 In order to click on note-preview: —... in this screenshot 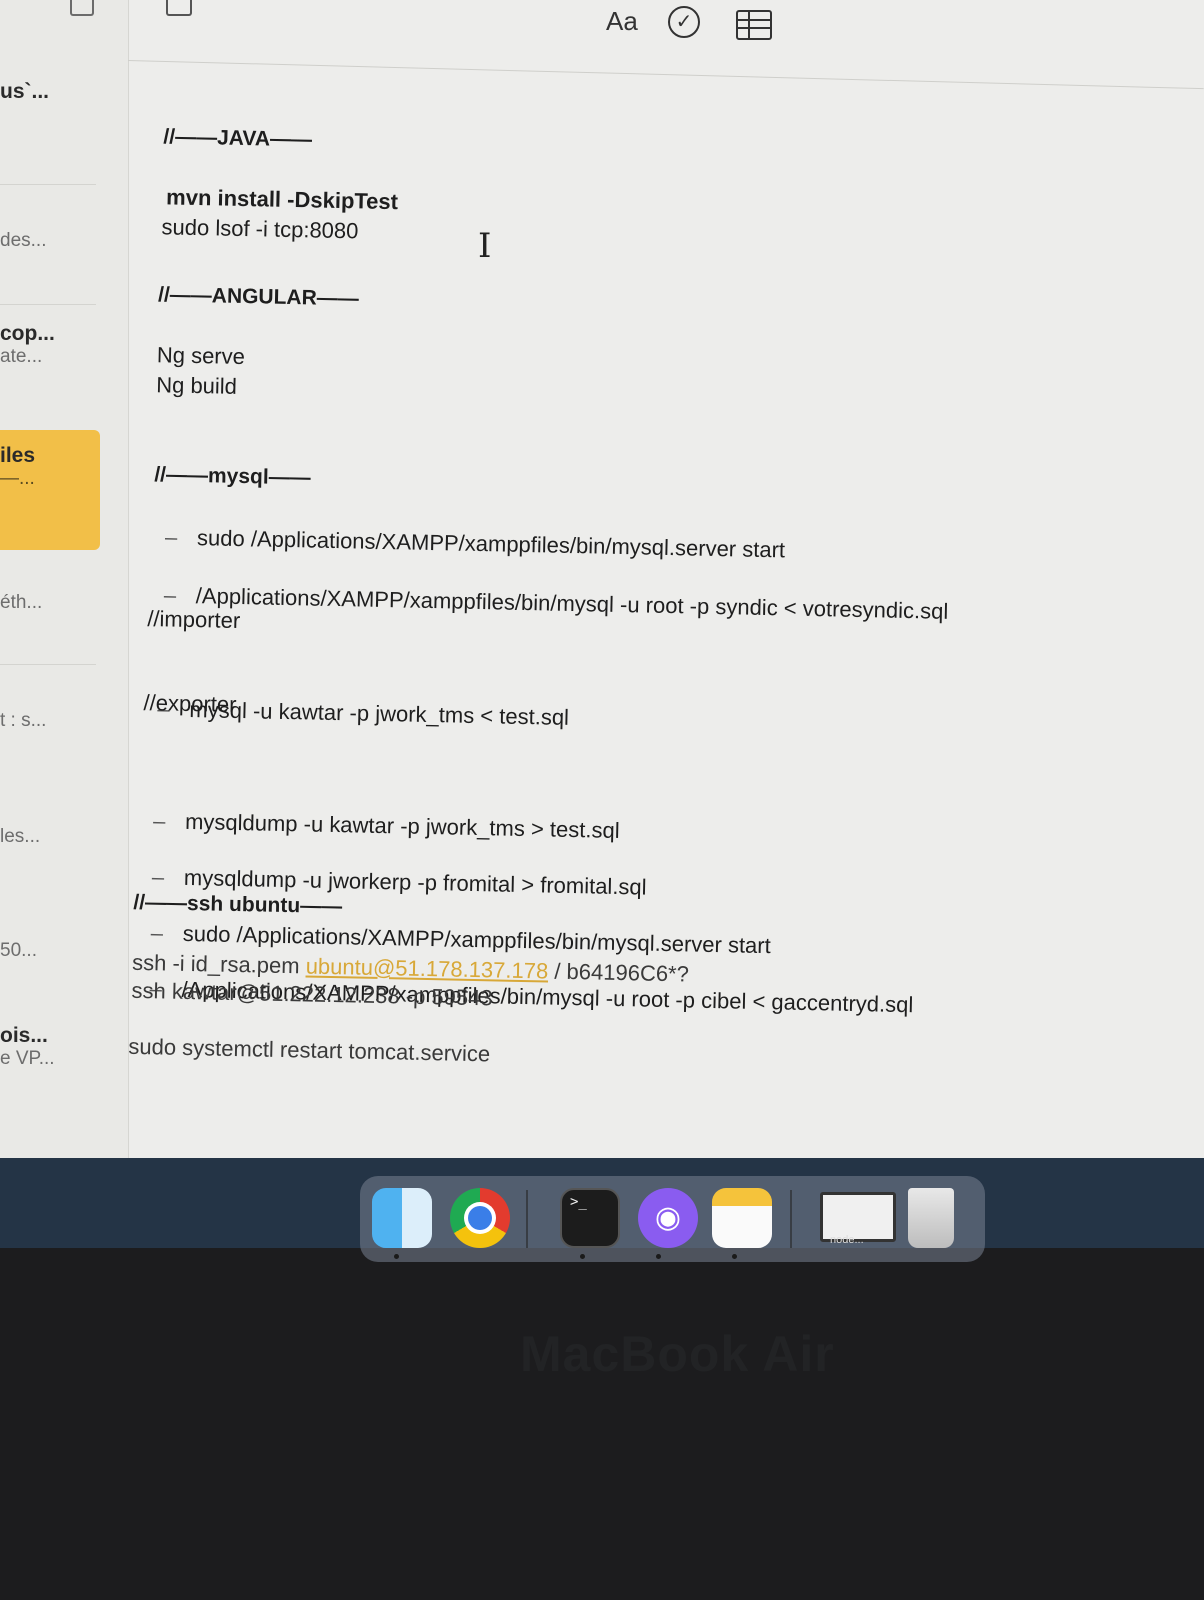, I will do `click(17, 478)`.